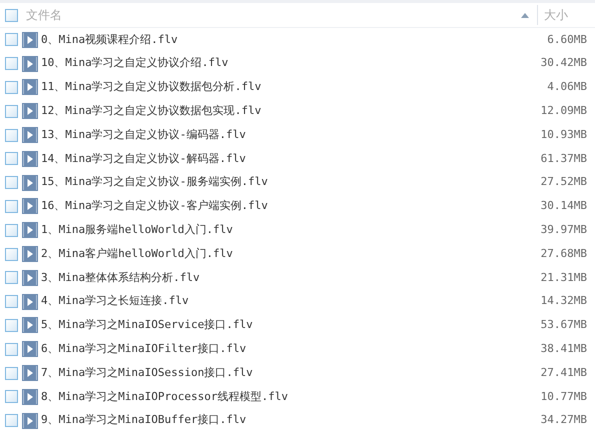 The image size is (595, 440). I want to click on file-name: 9、Mina学习之MinaIOBuffer接口.flv, so click(144, 420).